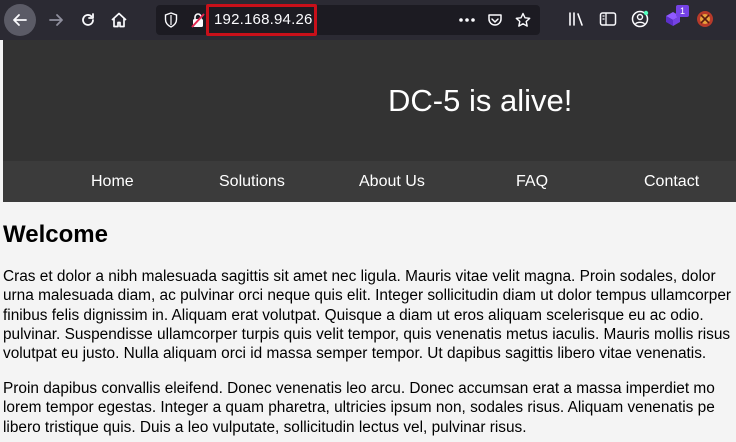 This screenshot has width=736, height=442. Describe the element at coordinates (198, 20) in the screenshot. I see `insecure-lock-icon` at that location.